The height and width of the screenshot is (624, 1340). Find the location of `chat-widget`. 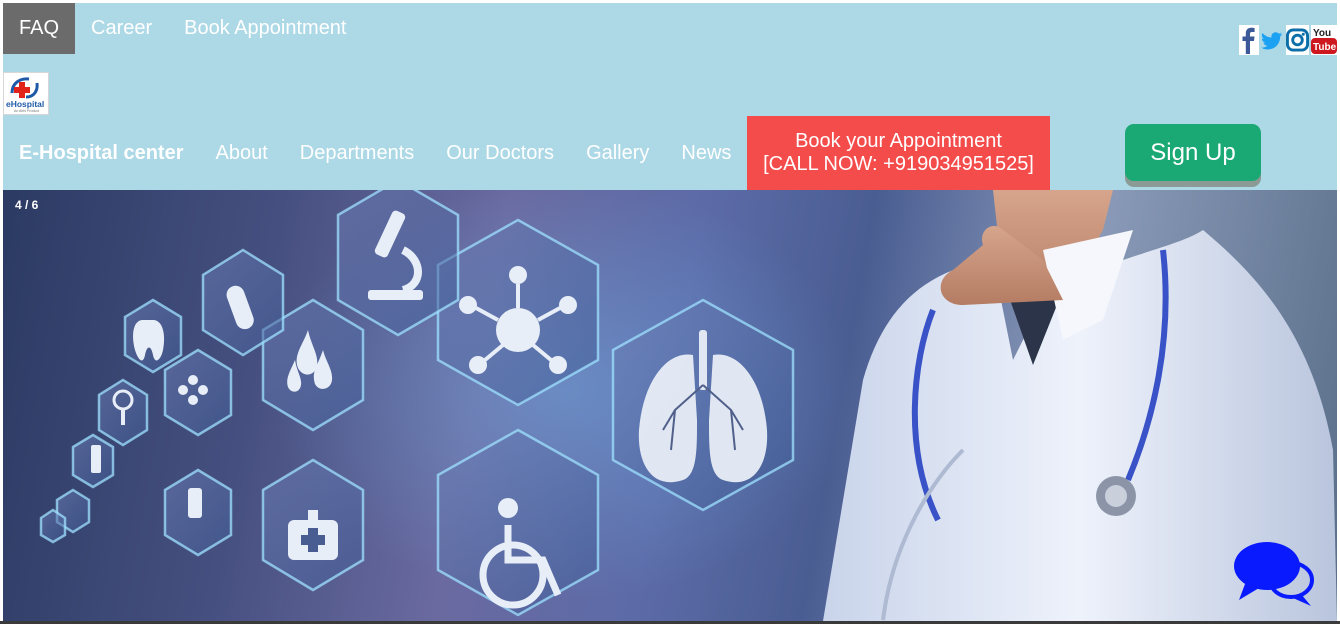

chat-widget is located at coordinates (1273, 576).